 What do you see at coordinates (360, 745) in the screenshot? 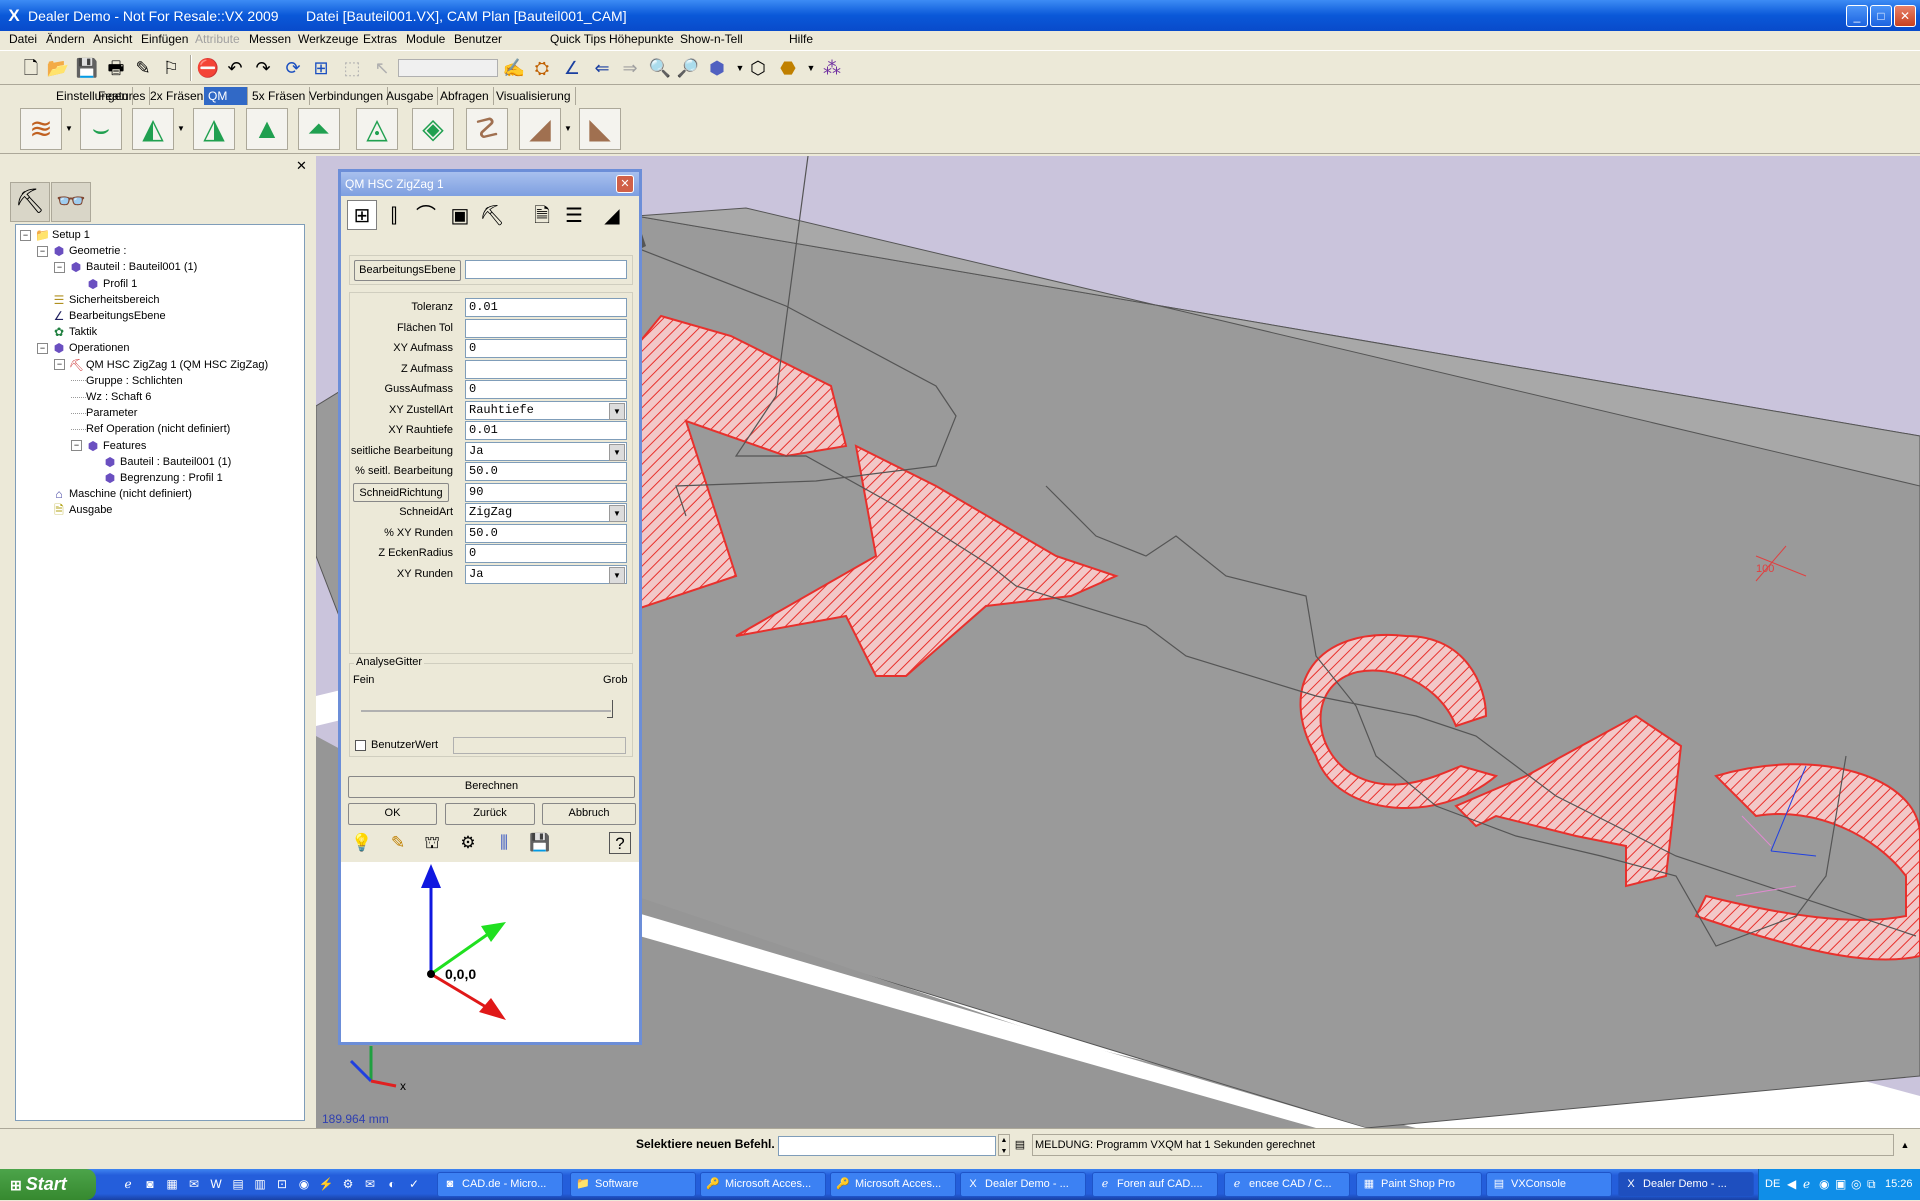
I see `benutzerwert-checkbox` at bounding box center [360, 745].